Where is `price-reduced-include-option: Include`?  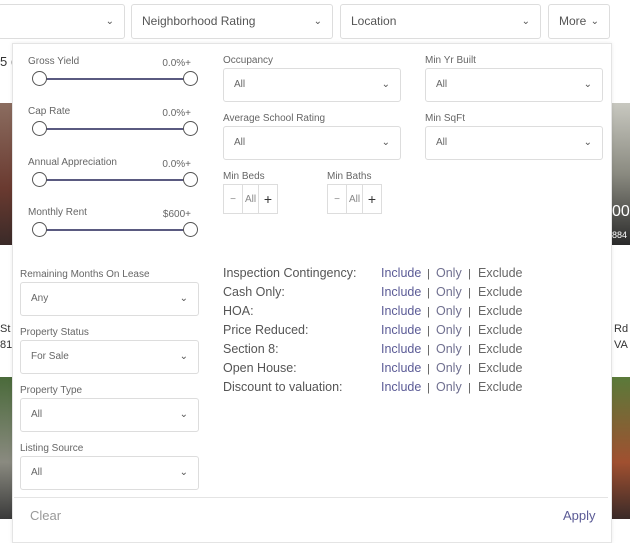 price-reduced-include-option: Include is located at coordinates (401, 330).